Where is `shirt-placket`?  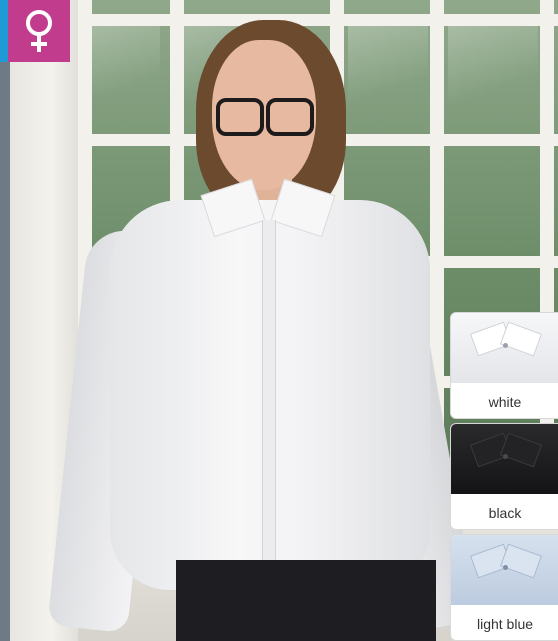 shirt-placket is located at coordinates (269, 400).